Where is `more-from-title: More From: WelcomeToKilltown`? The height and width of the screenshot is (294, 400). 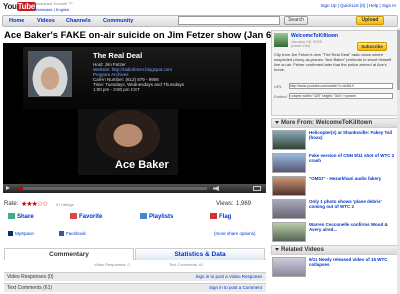 more-from-title: More From: WelcomeToKilltown is located at coordinates (327, 123).